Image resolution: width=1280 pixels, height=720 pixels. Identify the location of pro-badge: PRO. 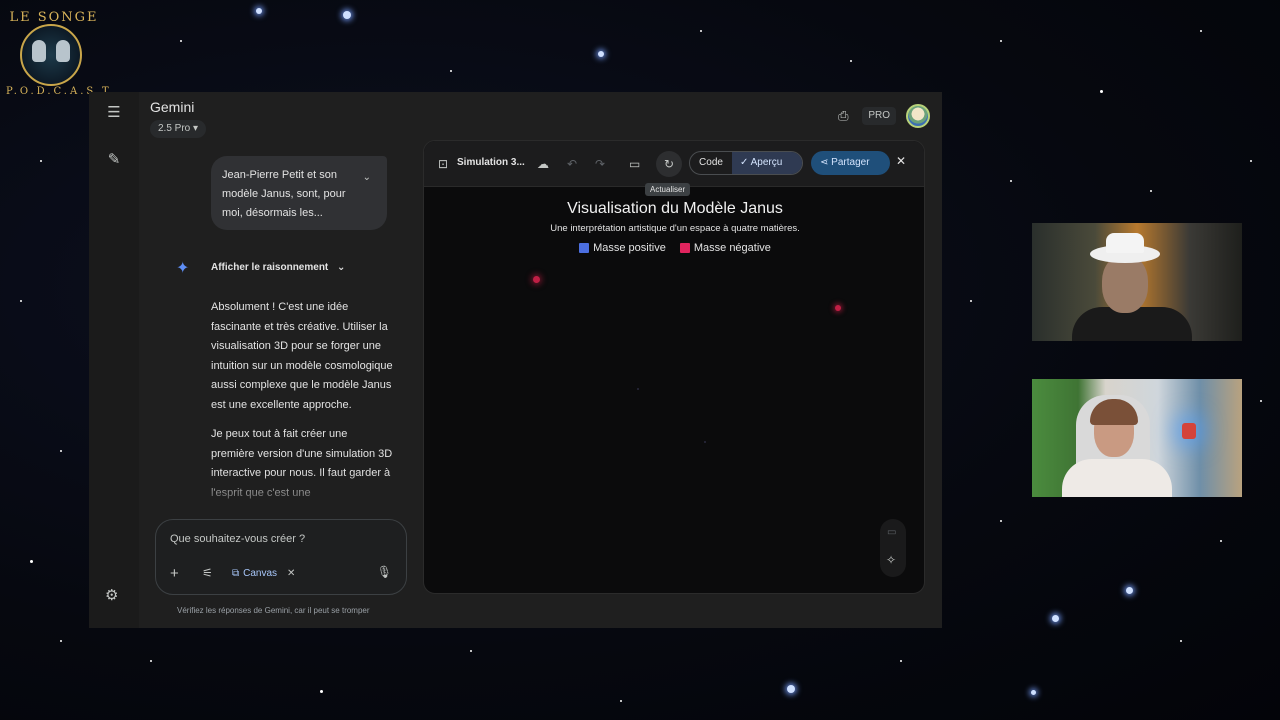
(879, 116).